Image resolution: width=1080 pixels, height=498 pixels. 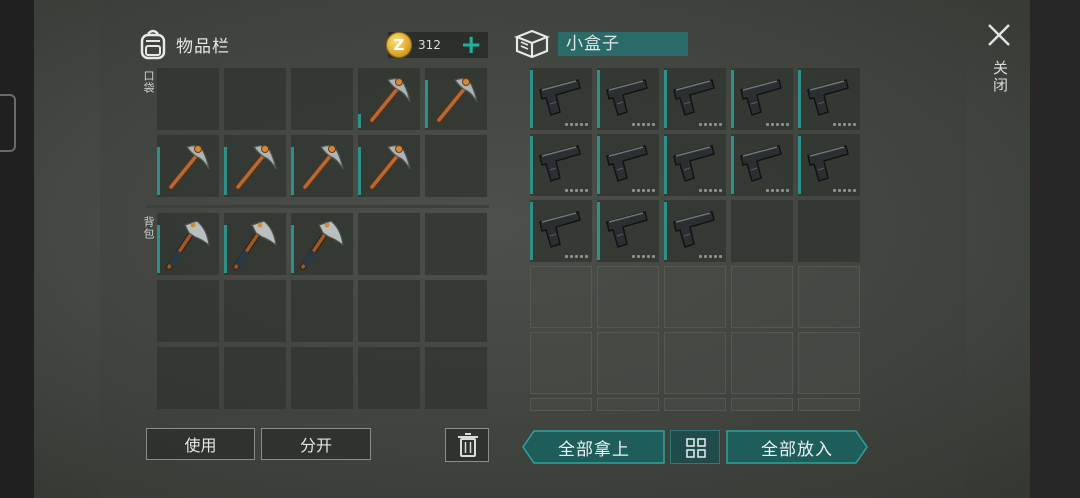 What do you see at coordinates (471, 45) in the screenshot?
I see `add-coins-button: +` at bounding box center [471, 45].